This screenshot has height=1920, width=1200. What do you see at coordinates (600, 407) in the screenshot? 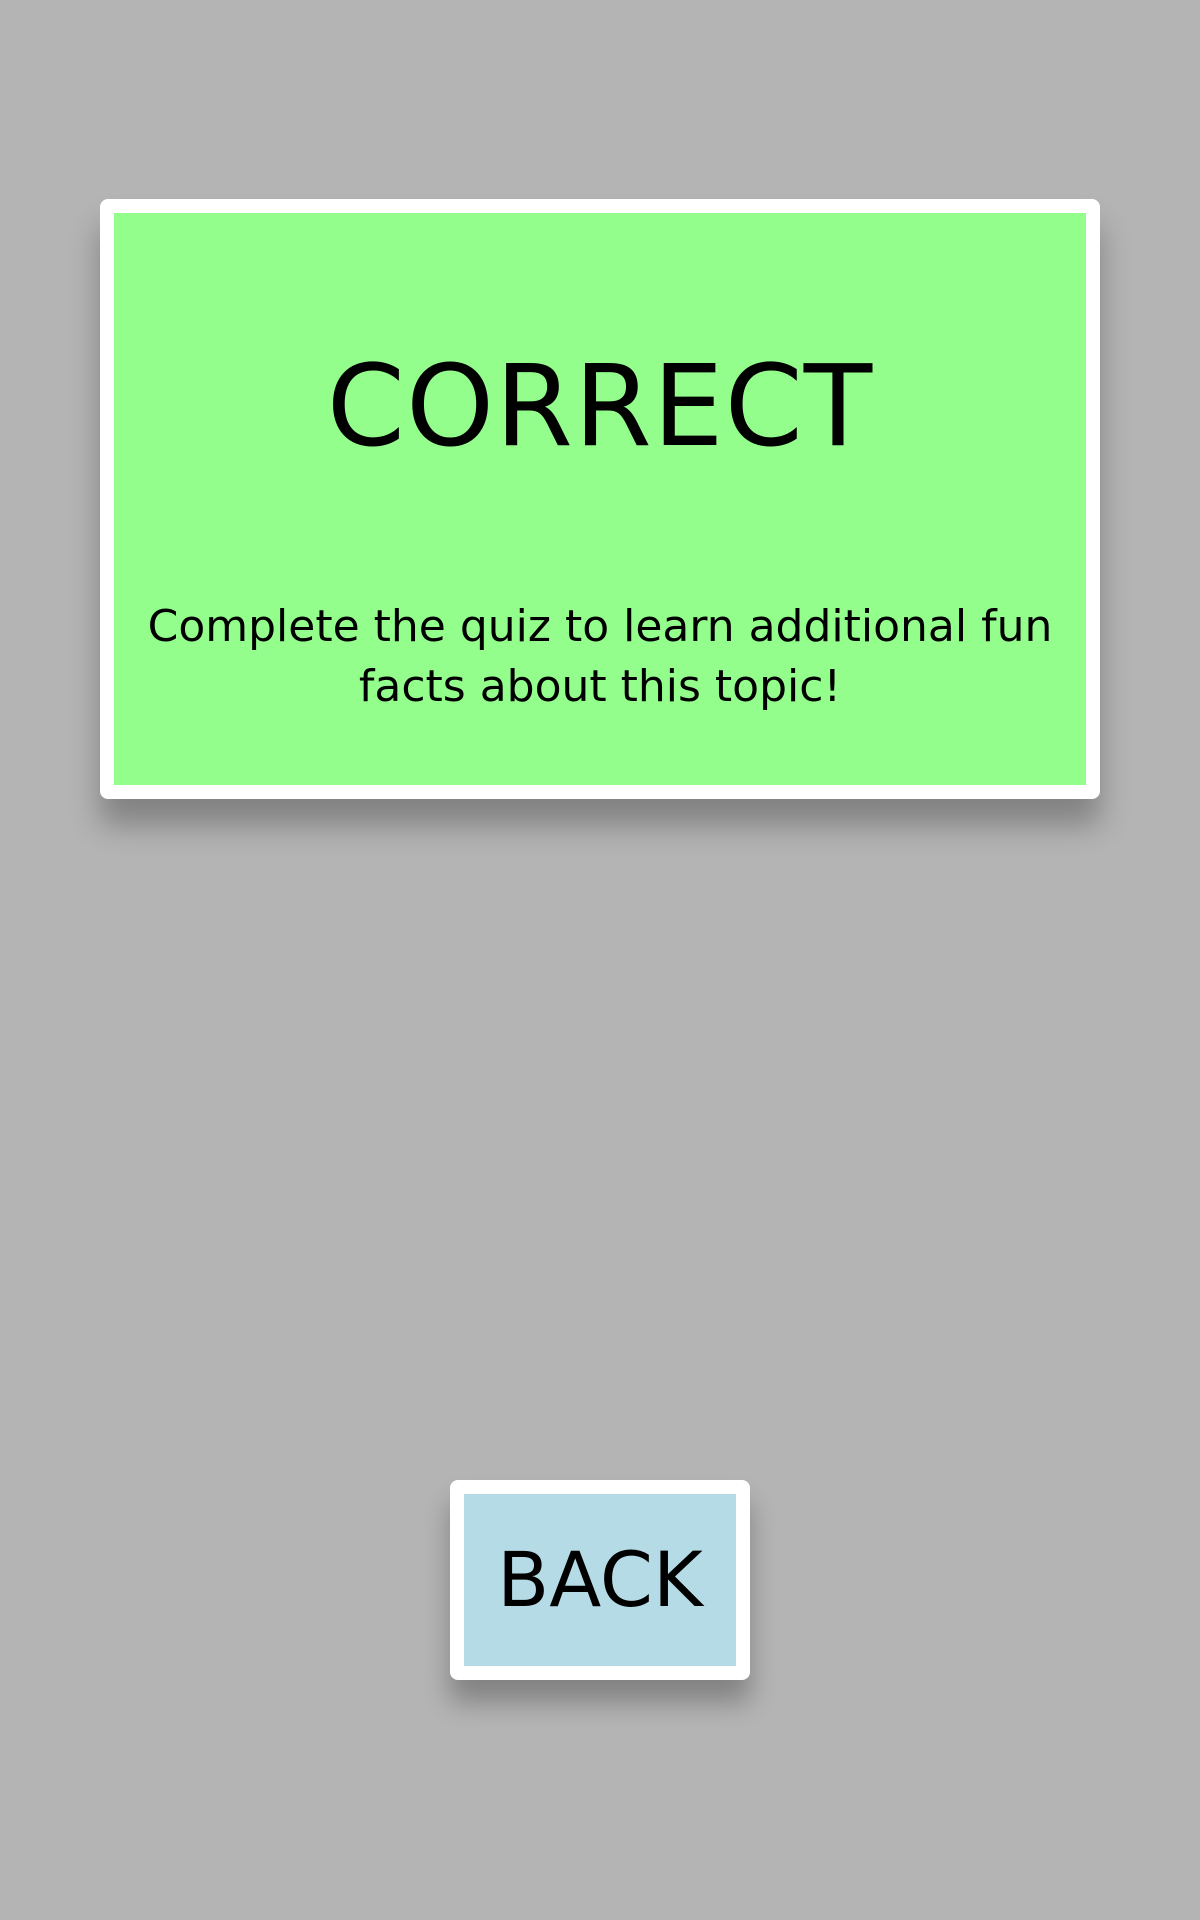
I see `result-title: CORRECT` at bounding box center [600, 407].